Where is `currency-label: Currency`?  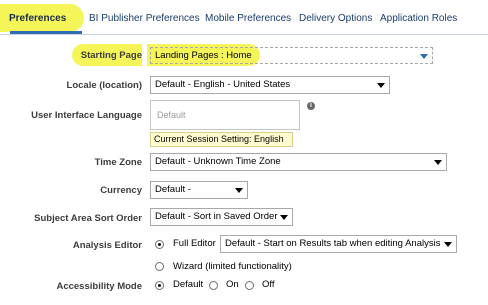
currency-label: Currency is located at coordinates (121, 190).